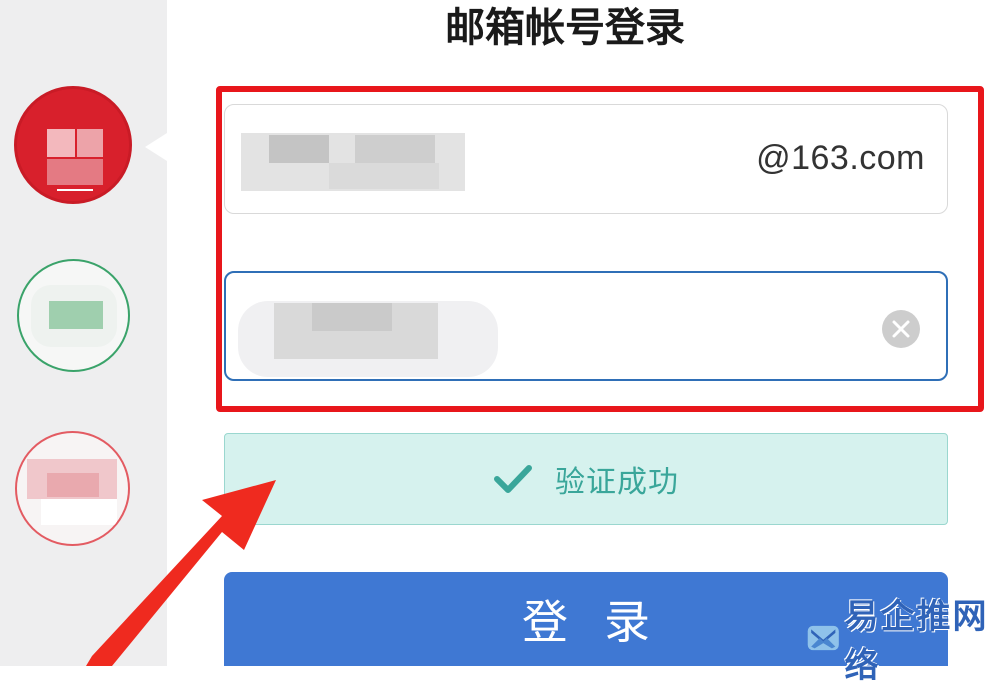 The width and height of the screenshot is (1000, 687). What do you see at coordinates (75, 190) in the screenshot?
I see `blurred-logo-line` at bounding box center [75, 190].